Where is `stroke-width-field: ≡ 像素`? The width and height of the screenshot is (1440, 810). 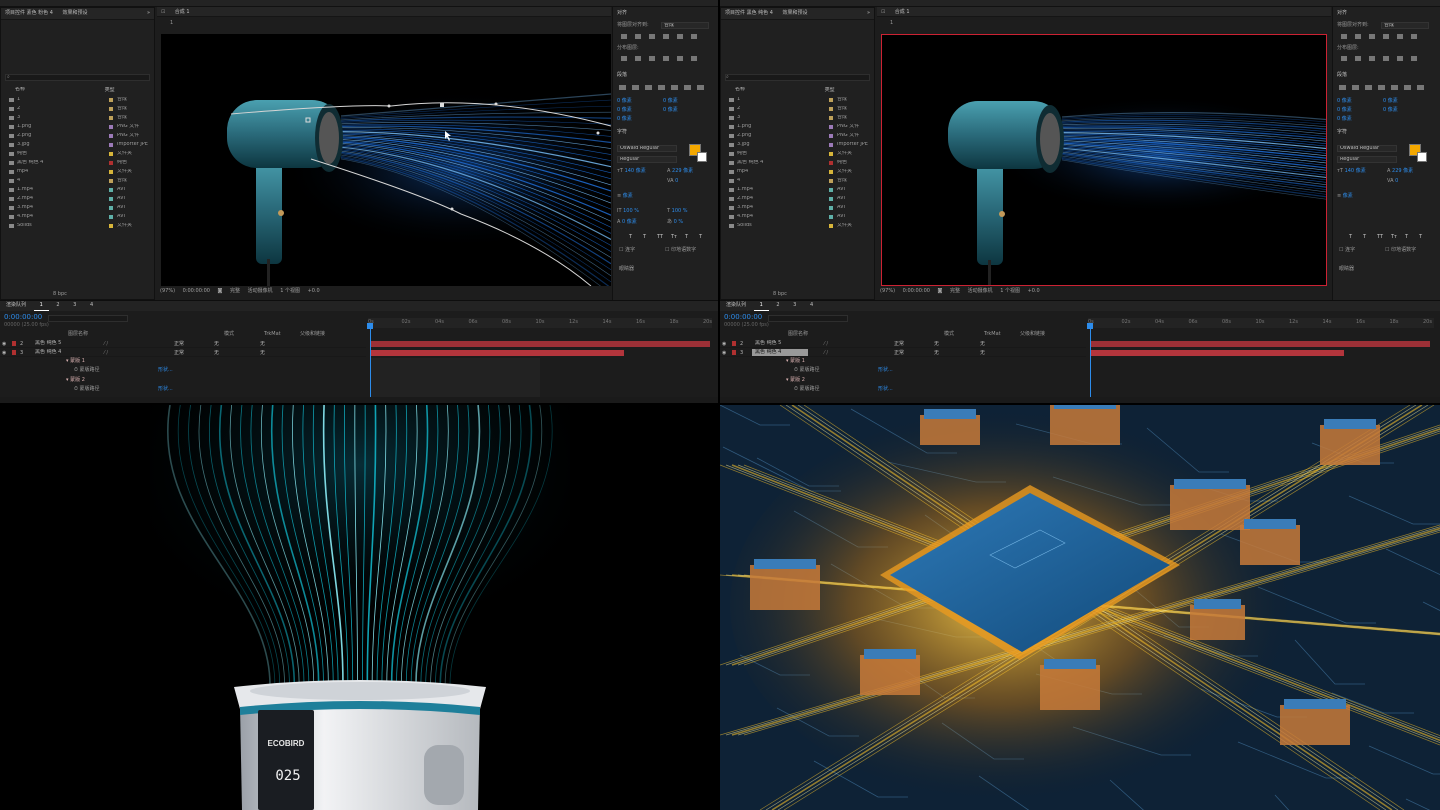 stroke-width-field: ≡ 像素 is located at coordinates (1345, 196).